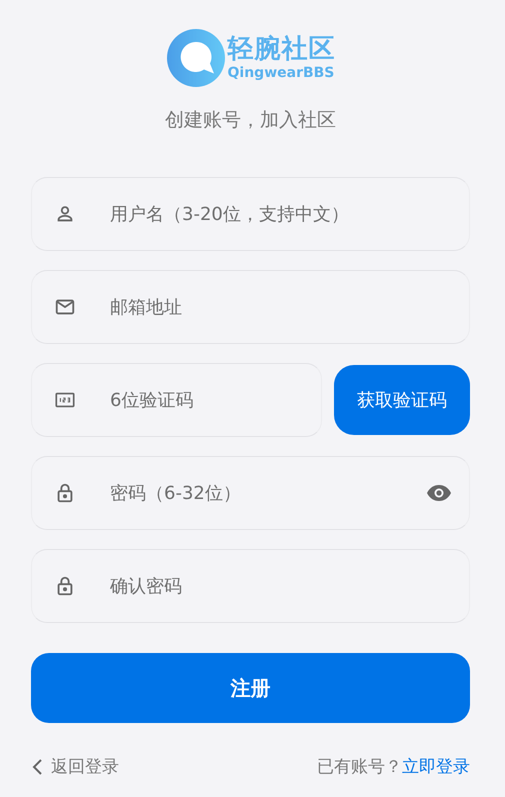  Describe the element at coordinates (176, 400) in the screenshot. I see `input-field: 6位验证码` at that location.